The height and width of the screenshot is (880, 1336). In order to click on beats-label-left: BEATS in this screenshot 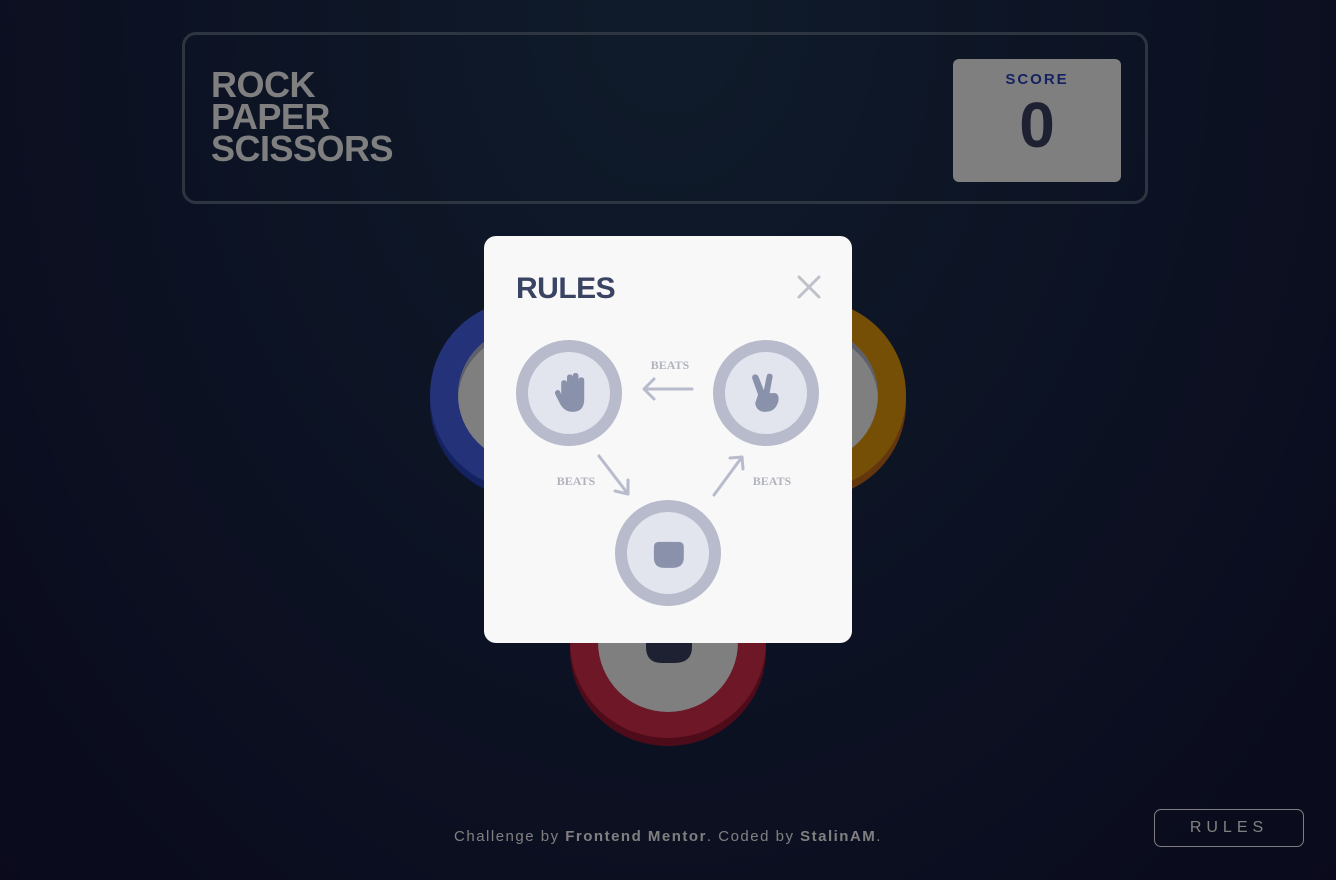, I will do `click(576, 481)`.